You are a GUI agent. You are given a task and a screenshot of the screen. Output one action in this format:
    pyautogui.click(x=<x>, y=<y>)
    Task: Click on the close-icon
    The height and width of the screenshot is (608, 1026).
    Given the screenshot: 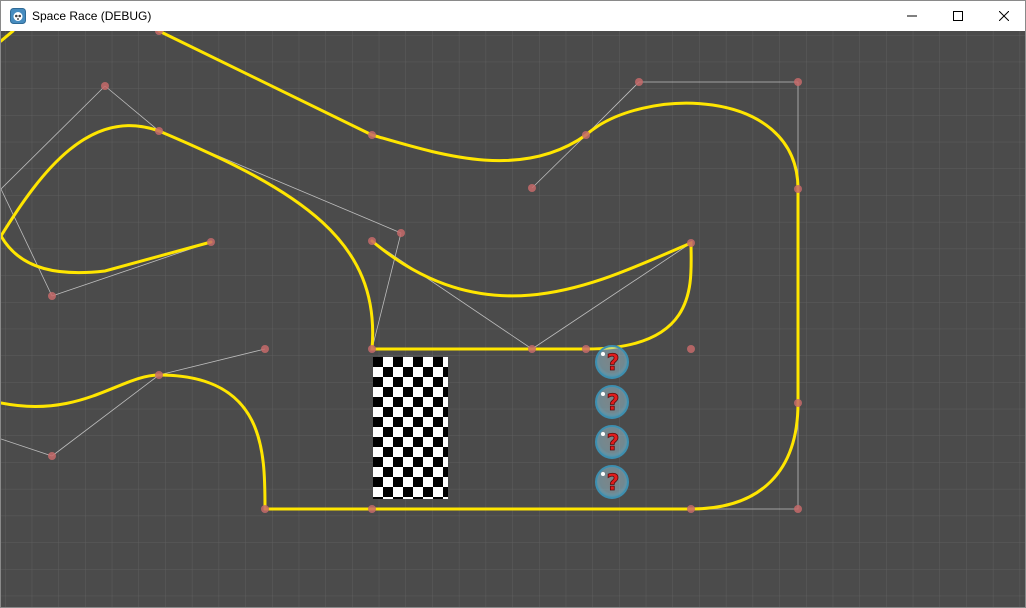 What is the action you would take?
    pyautogui.click(x=1004, y=16)
    